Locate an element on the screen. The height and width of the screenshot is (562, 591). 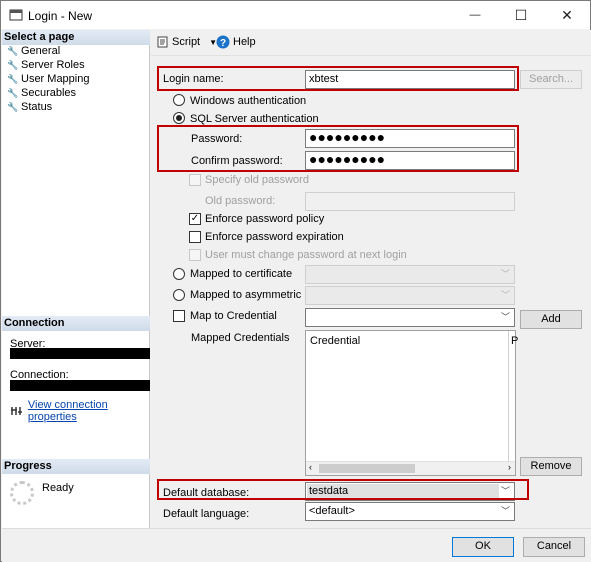
mapped-asym-key-radio is located at coordinates (179, 295).